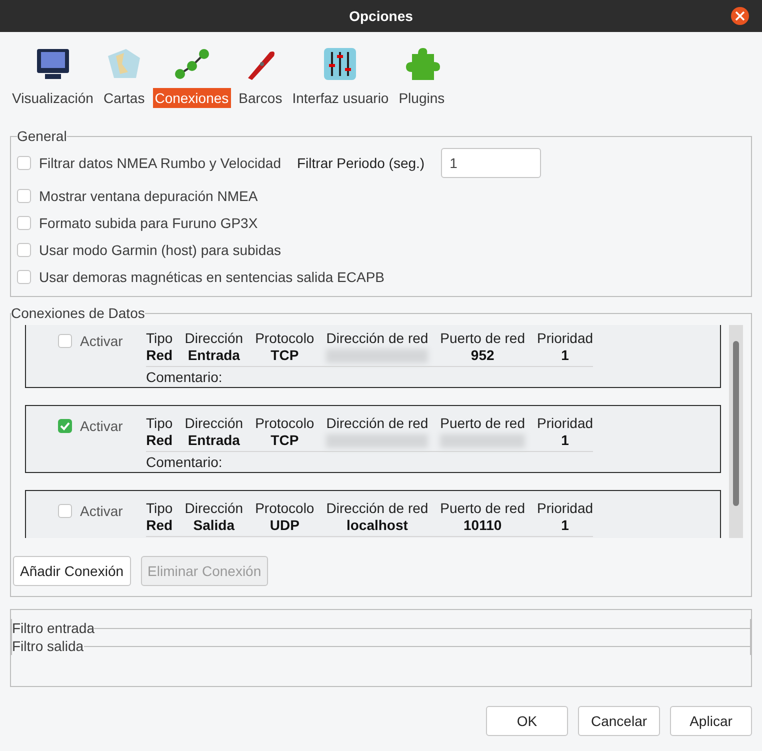 The image size is (762, 751). What do you see at coordinates (148, 222) in the screenshot?
I see `checkbox-label: Formato subida para Furuno GP3X` at bounding box center [148, 222].